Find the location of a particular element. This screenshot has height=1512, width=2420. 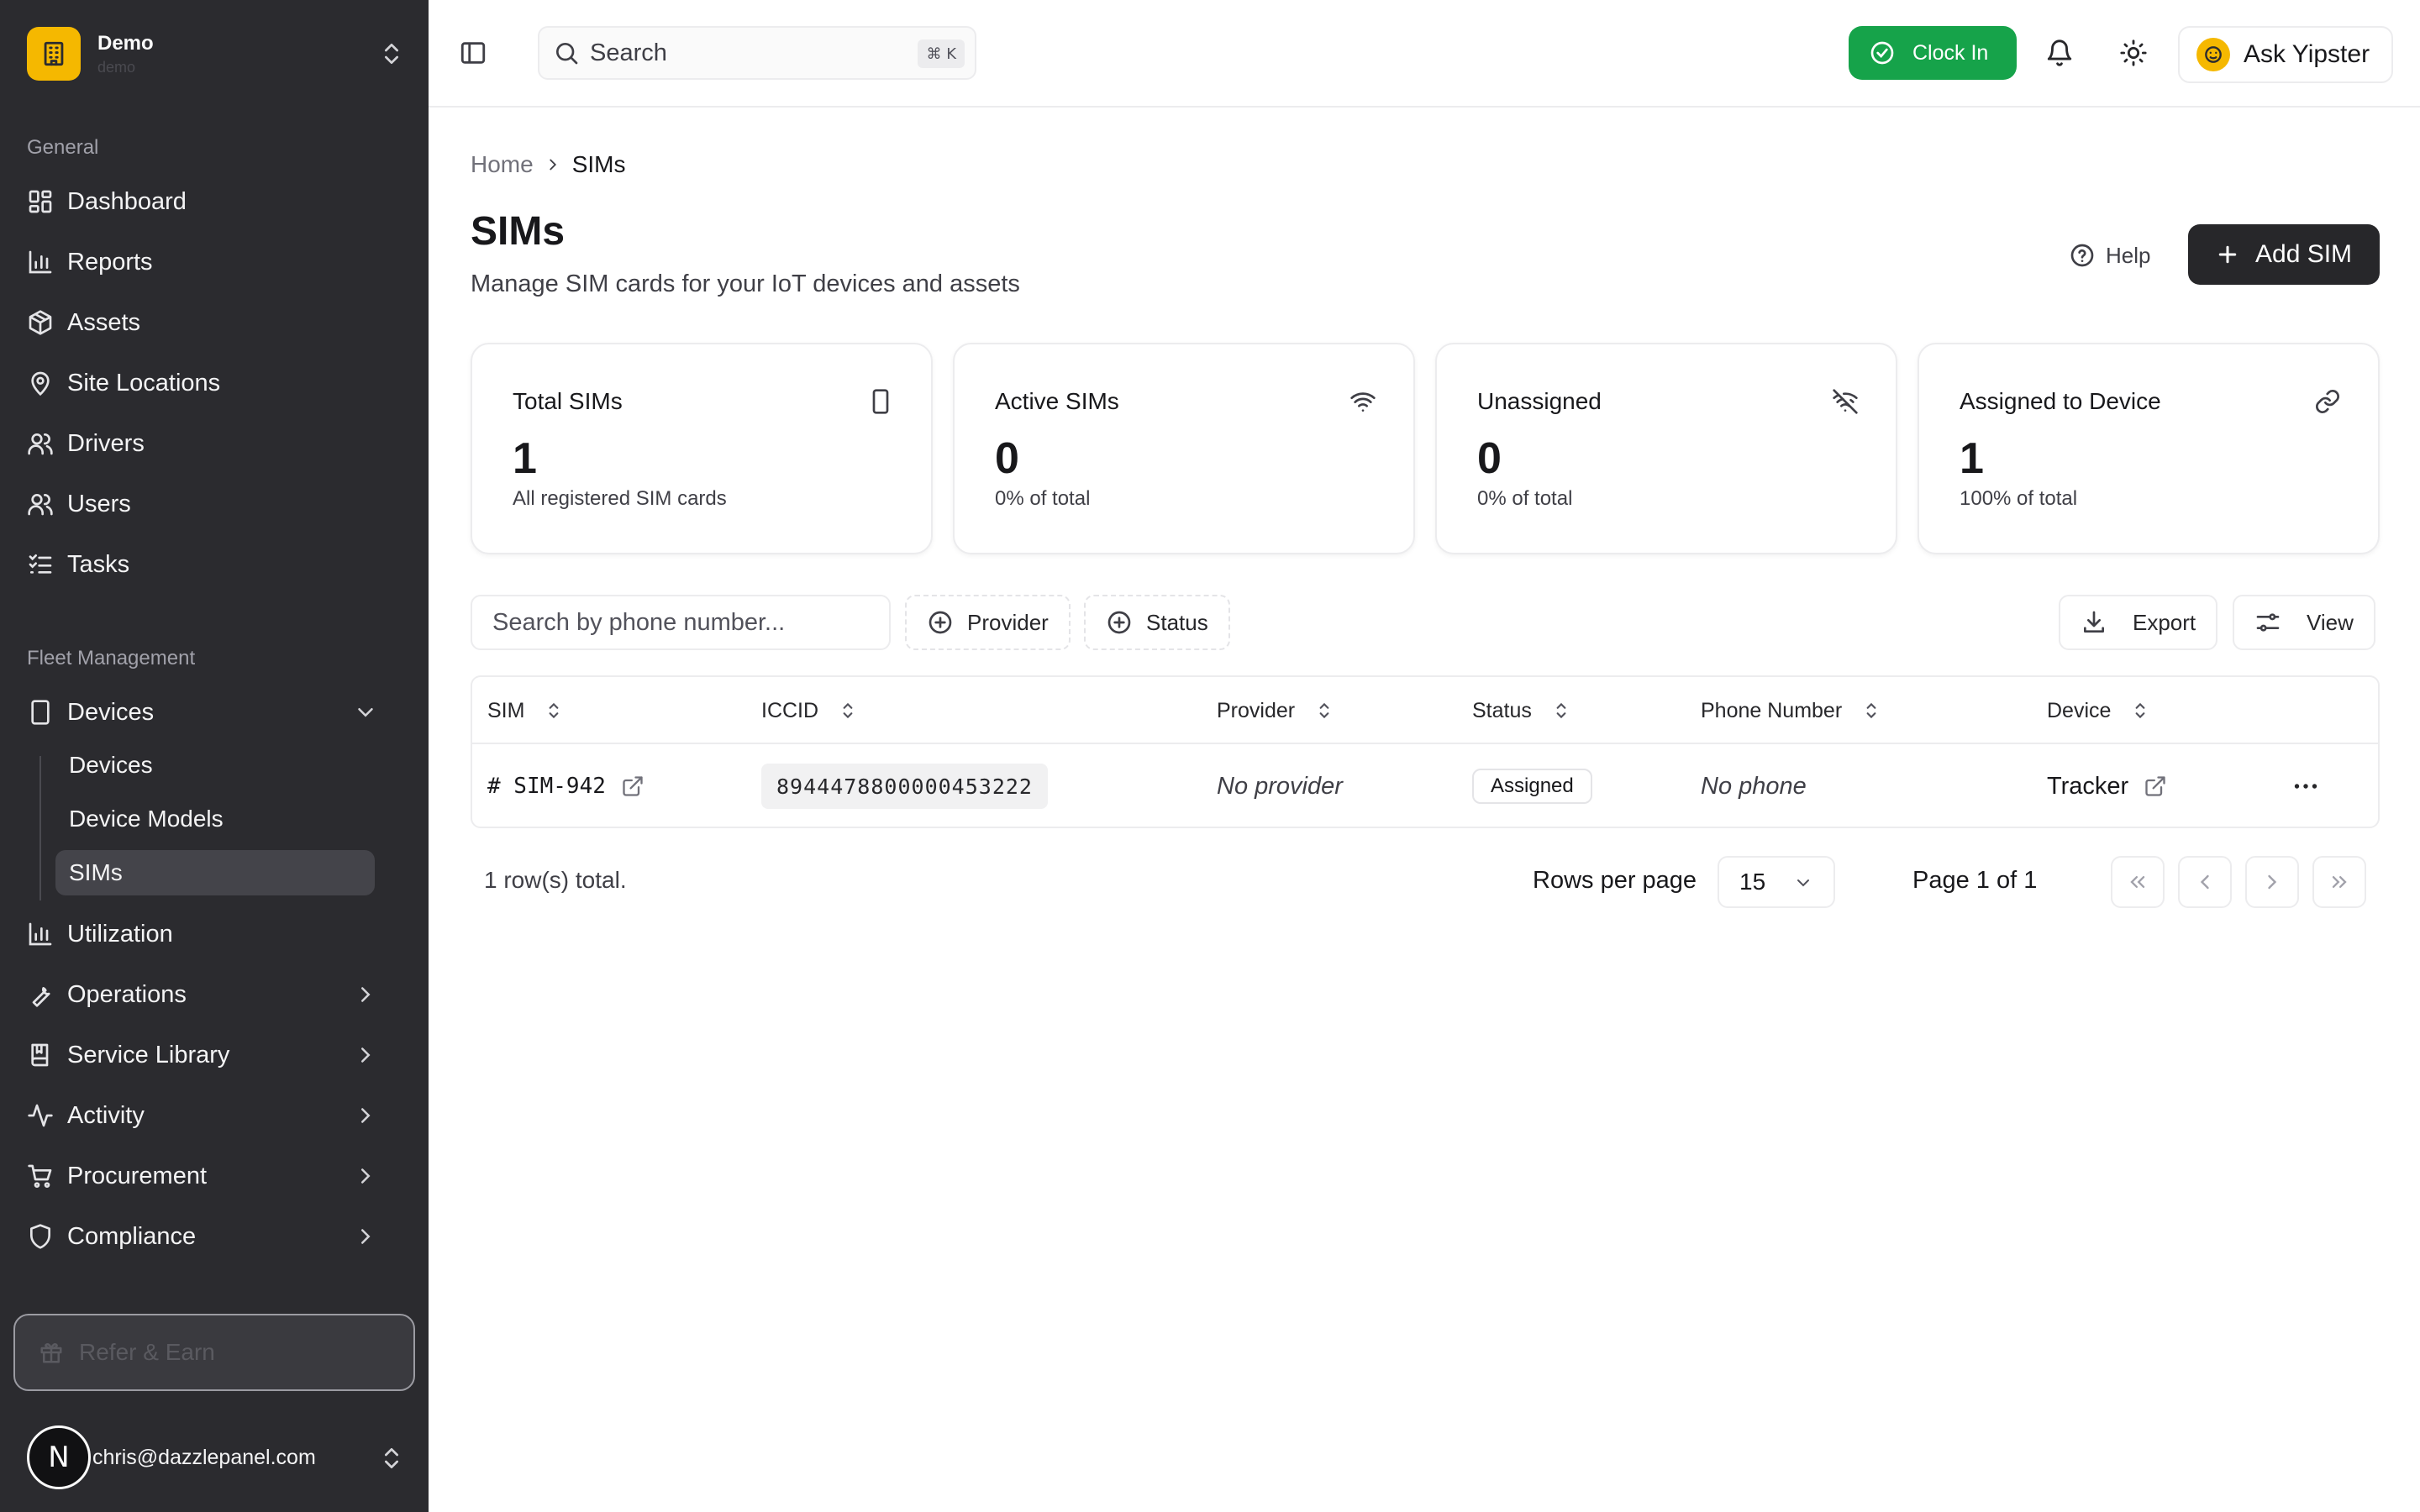

chevrons-right-icon is located at coordinates (2339, 882).